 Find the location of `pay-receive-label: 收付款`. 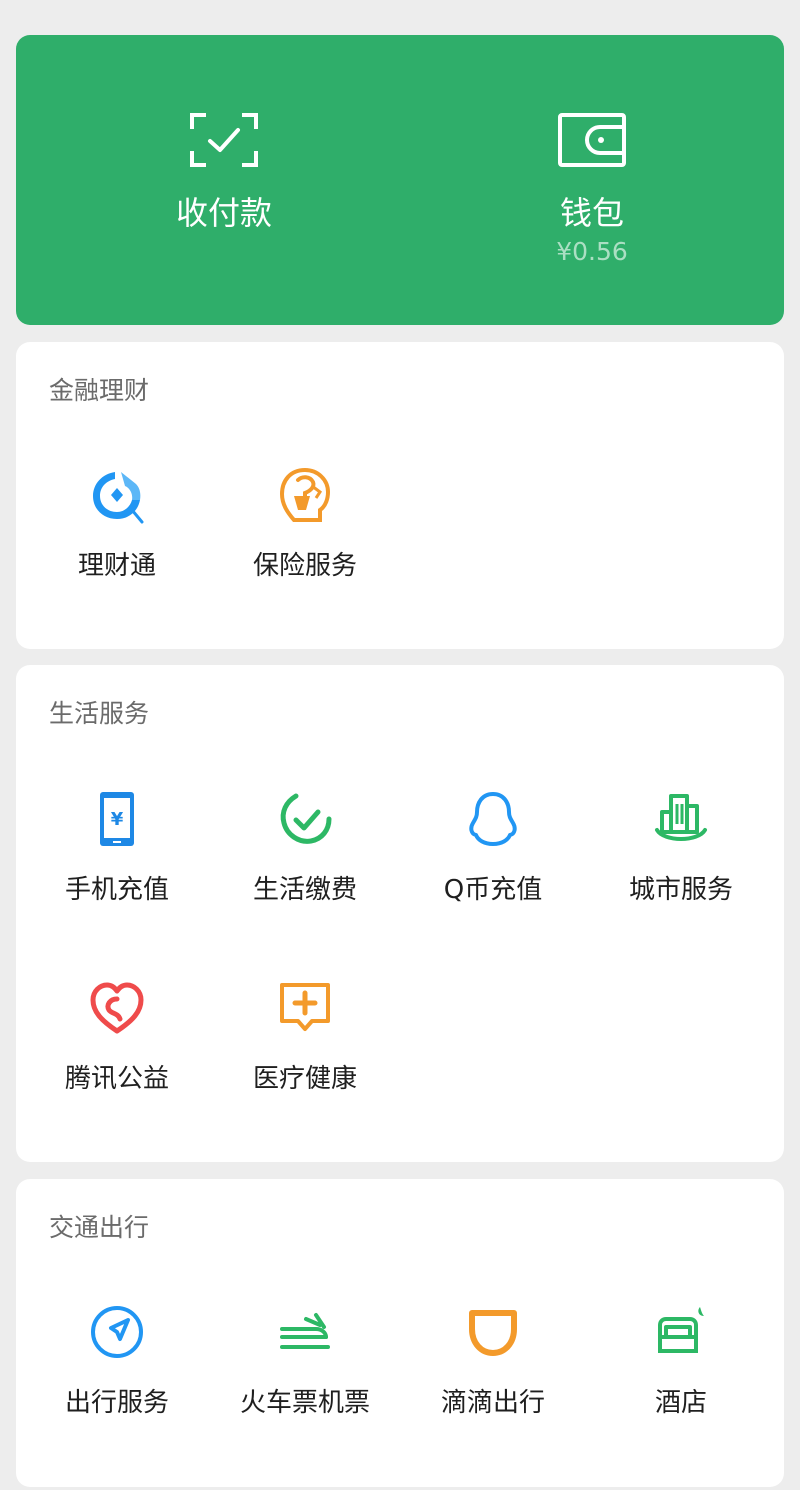

pay-receive-label: 收付款 is located at coordinates (223, 213).